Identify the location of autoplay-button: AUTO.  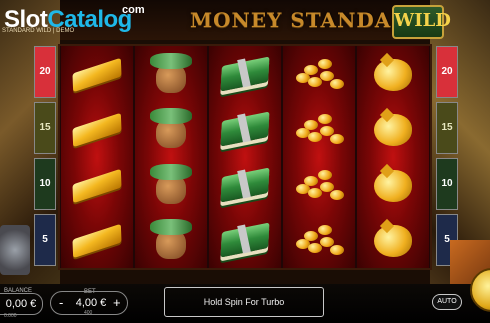
(447, 302).